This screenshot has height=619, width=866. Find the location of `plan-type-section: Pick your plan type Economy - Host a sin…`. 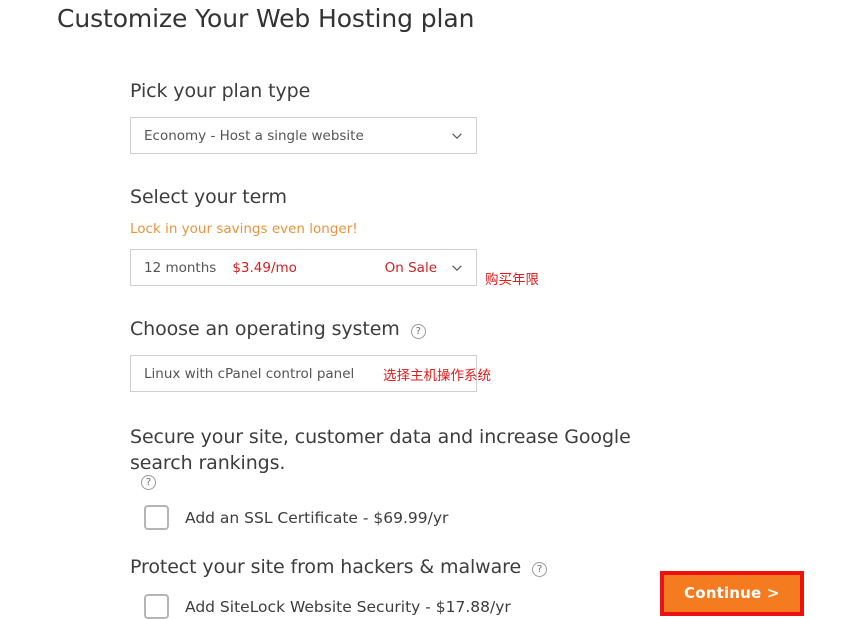

plan-type-section: Pick your plan type Economy - Host a sin… is located at coordinates (490, 116).